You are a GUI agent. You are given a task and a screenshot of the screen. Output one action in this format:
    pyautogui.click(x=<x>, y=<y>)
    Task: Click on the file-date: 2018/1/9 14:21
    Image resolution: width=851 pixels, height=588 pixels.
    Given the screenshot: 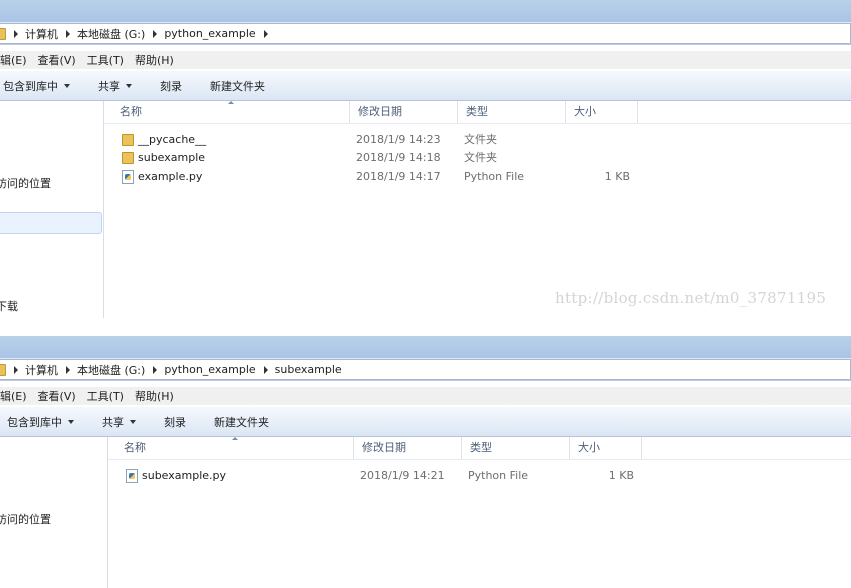 What is the action you would take?
    pyautogui.click(x=402, y=475)
    